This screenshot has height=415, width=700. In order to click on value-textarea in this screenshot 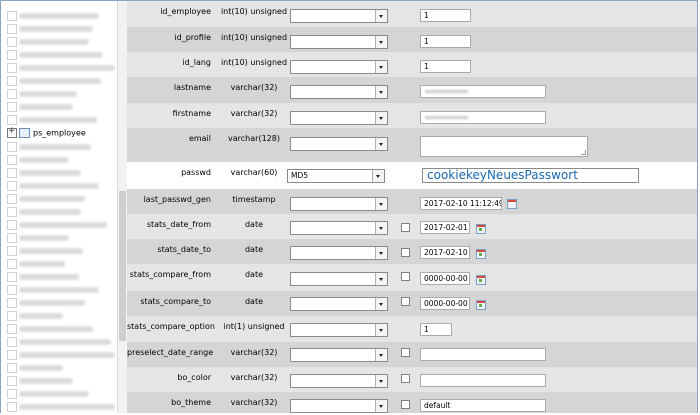, I will do `click(504, 146)`.